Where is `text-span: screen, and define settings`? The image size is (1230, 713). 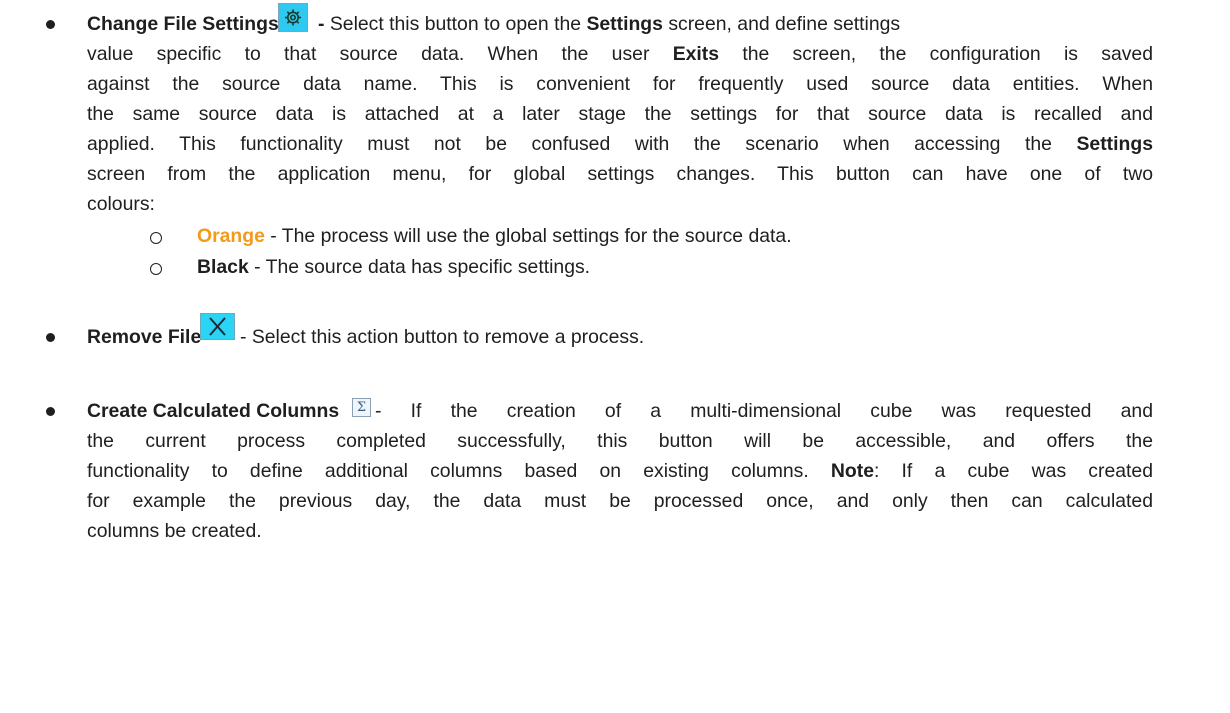 text-span: screen, and define settings is located at coordinates (781, 24).